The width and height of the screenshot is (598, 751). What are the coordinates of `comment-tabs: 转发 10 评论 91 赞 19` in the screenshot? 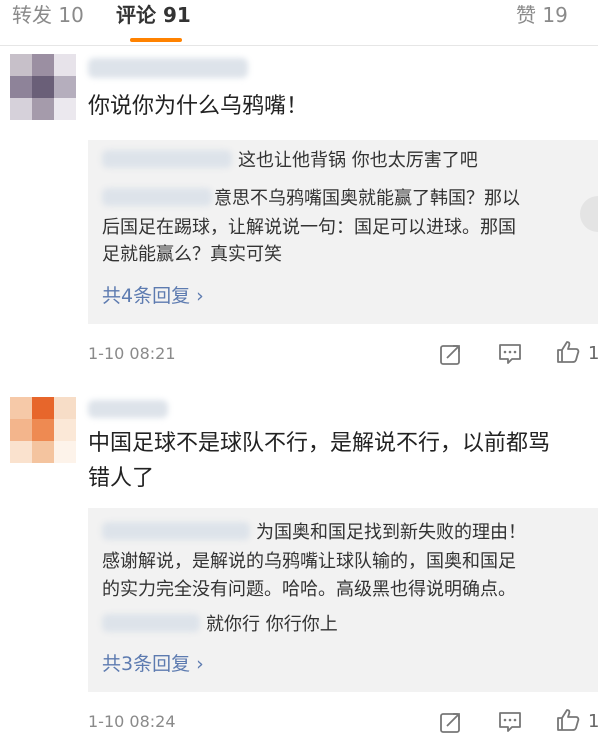 It's located at (299, 22).